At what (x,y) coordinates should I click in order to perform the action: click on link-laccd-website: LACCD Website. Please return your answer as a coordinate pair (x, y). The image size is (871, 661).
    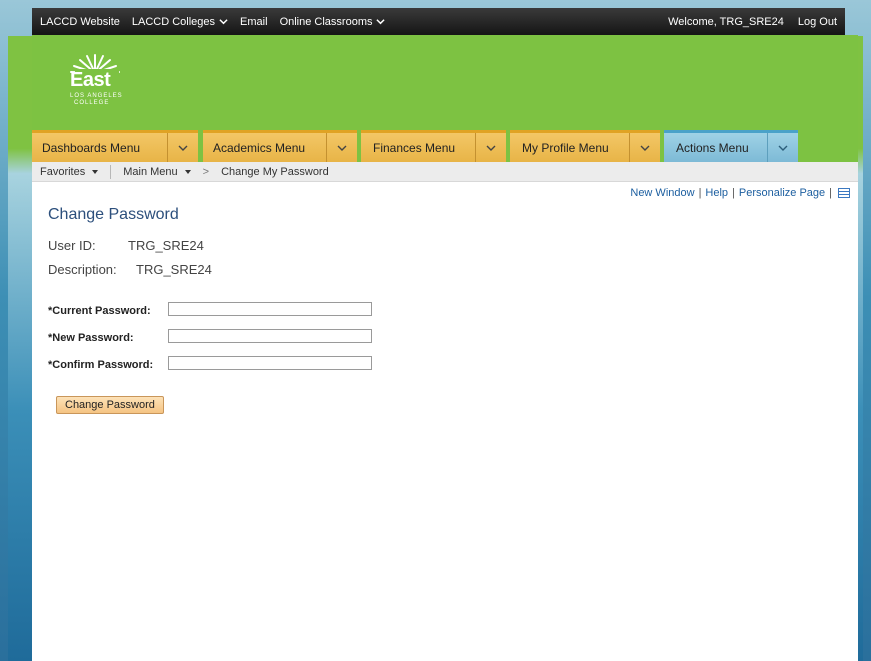
    Looking at the image, I should click on (80, 22).